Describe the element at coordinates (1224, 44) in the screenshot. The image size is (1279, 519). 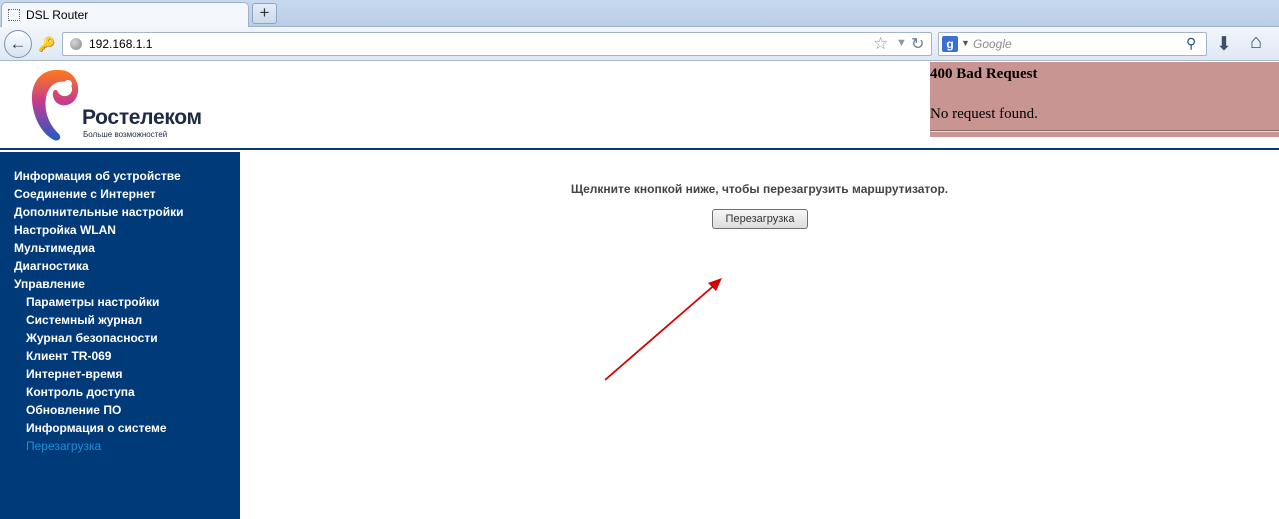
I see `downloads-arrow-icon: ⬇` at that location.